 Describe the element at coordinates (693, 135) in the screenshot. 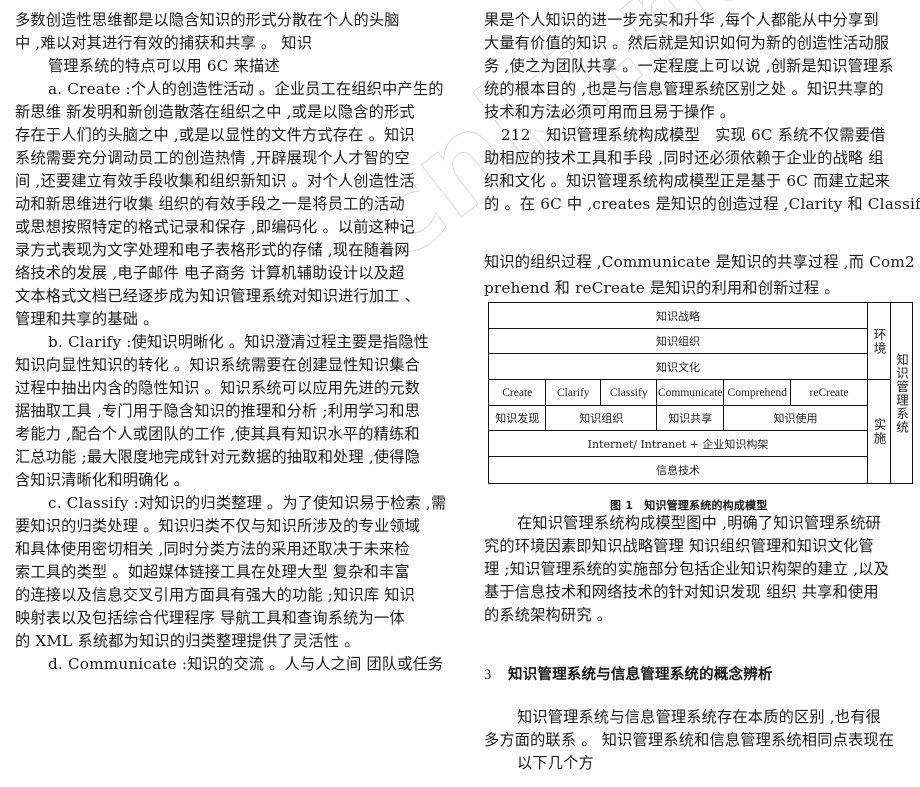

I see `subsection-heading: 212 知识管理系统构成模型 实现 6C 系统不仅需要借` at that location.